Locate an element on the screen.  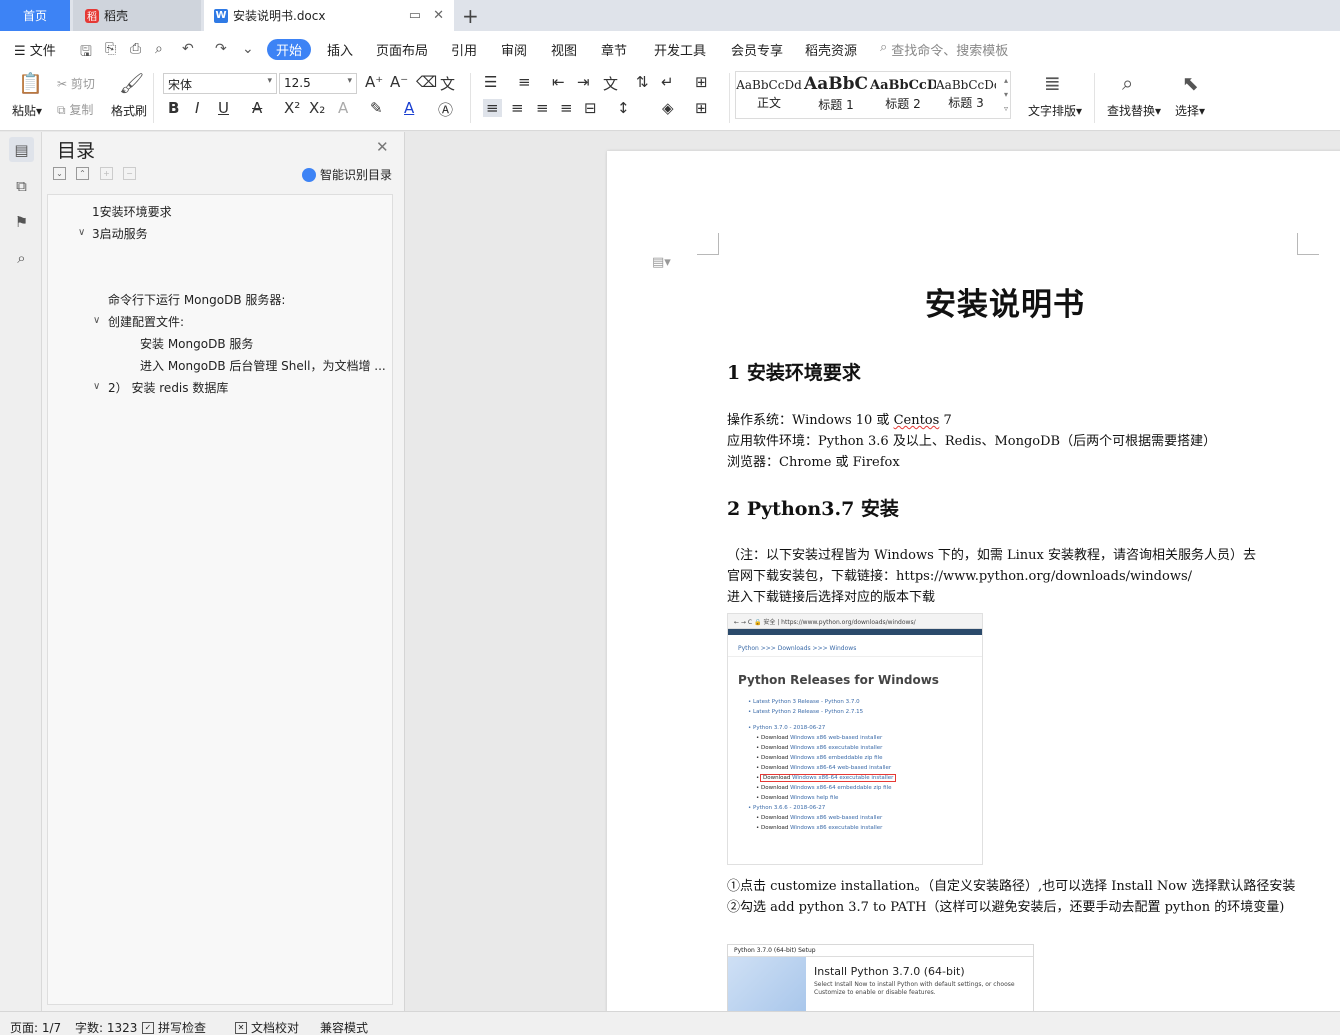
toc-item: 安装 MongoDB 服务 is located at coordinates (196, 343).